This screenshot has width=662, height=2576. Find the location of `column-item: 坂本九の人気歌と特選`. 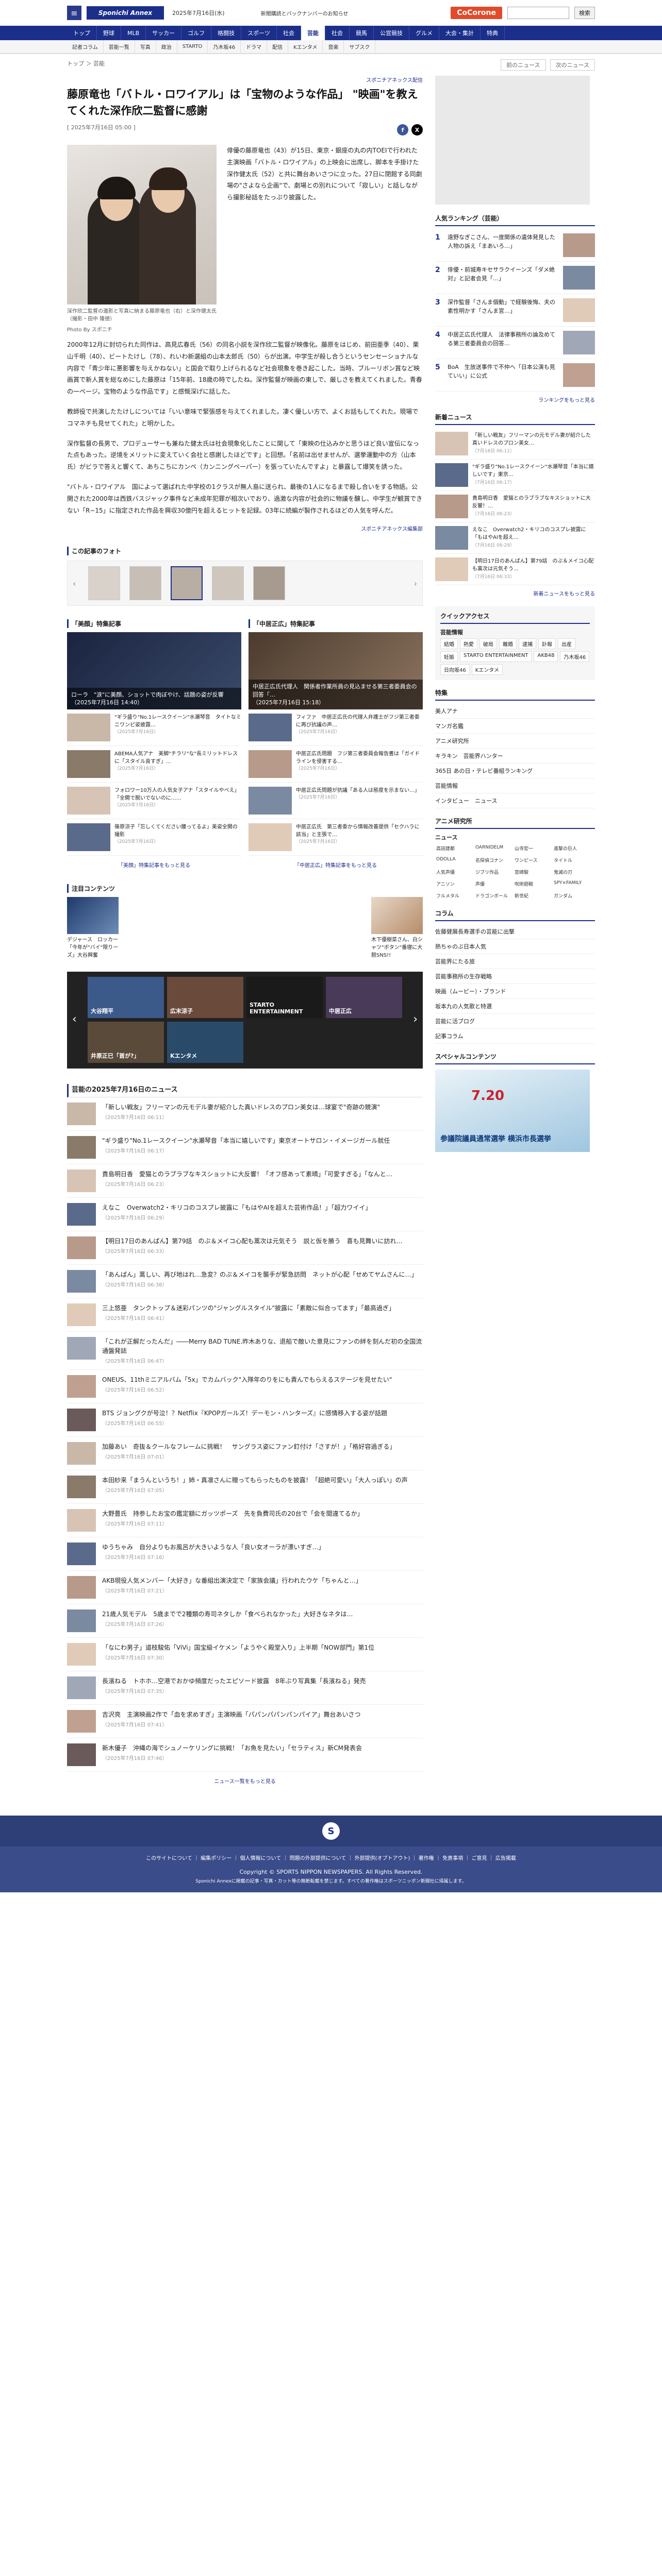

column-item: 坂本九の人気歌と特選 is located at coordinates (515, 1006).